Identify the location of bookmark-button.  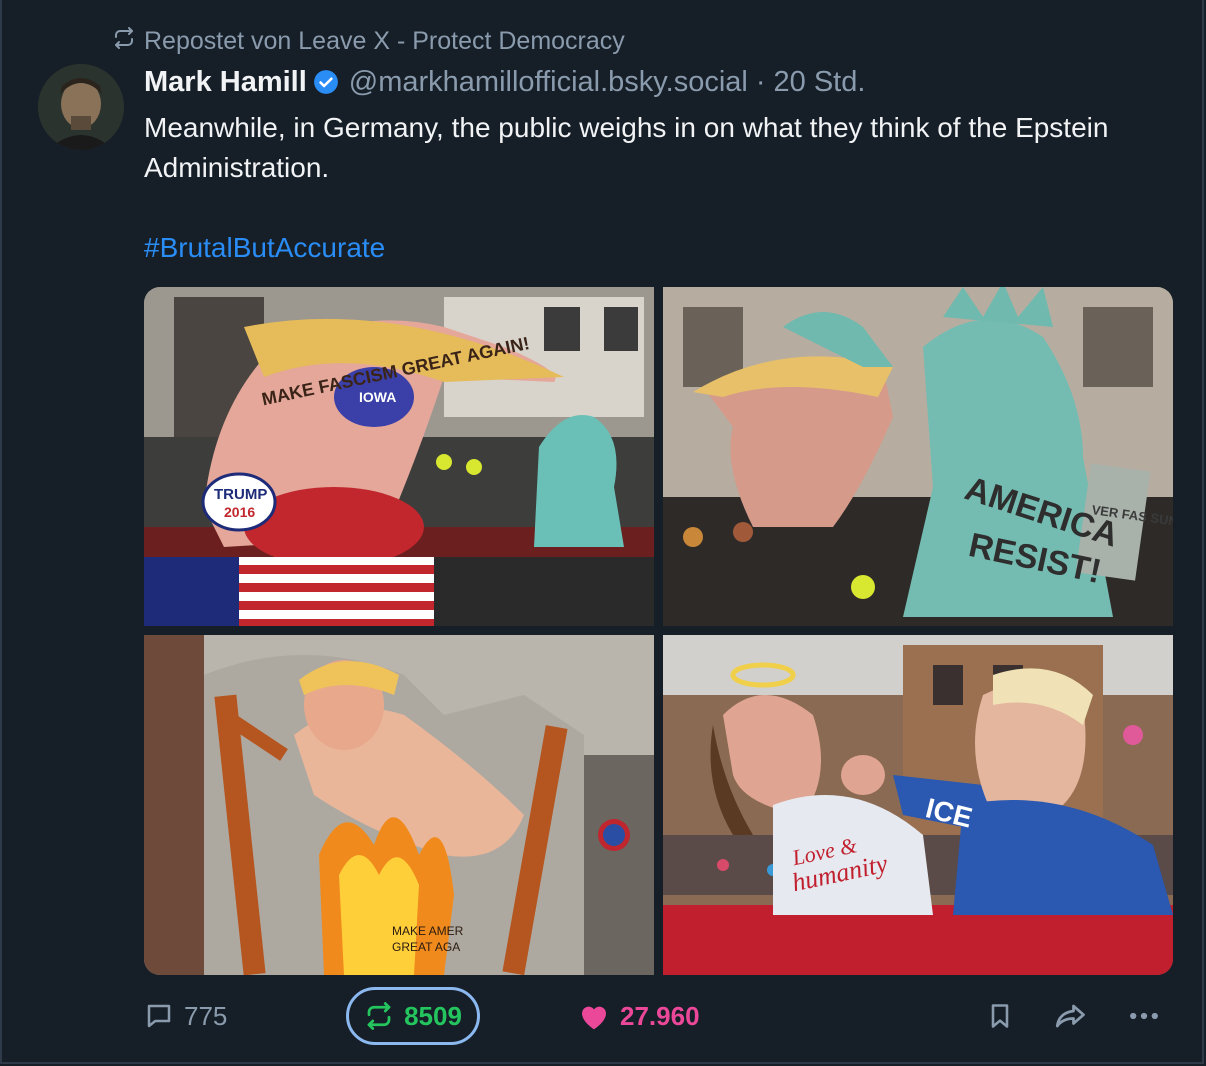
(1000, 1016).